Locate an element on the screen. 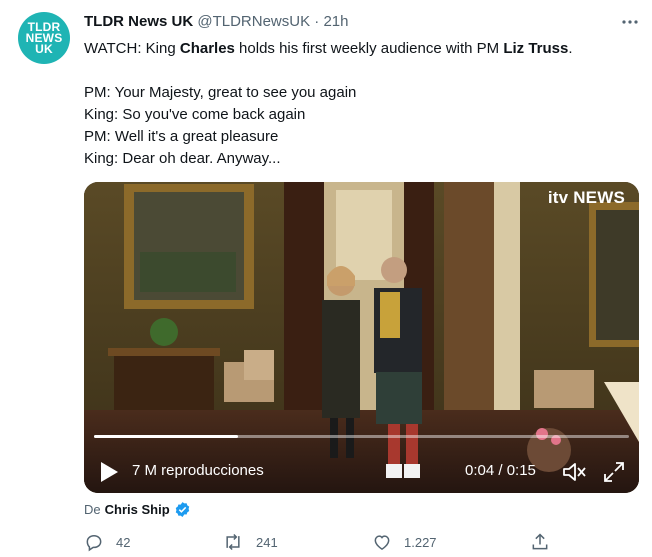 The width and height of the screenshot is (652, 557). video-time: 0:04 / 0:15 is located at coordinates (500, 470).